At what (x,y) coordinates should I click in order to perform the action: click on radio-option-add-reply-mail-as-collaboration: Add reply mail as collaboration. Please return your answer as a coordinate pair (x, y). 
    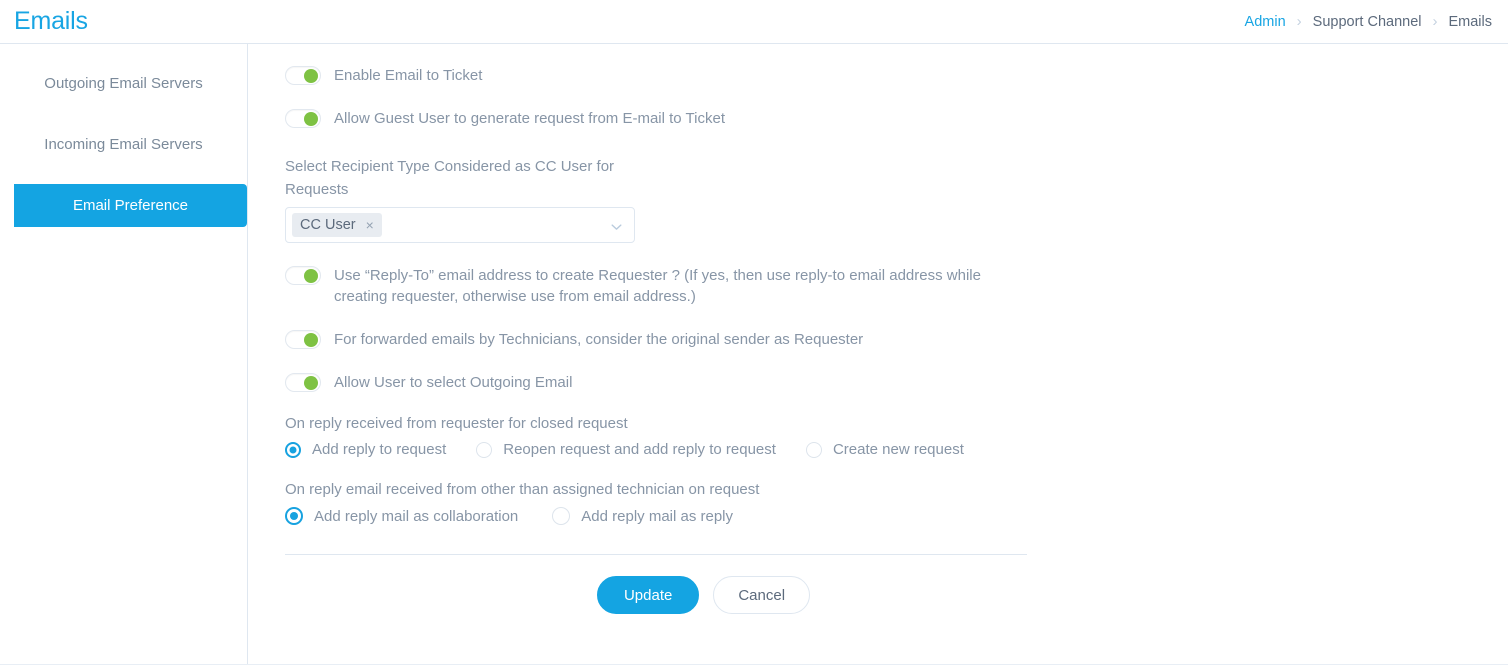
    Looking at the image, I should click on (401, 516).